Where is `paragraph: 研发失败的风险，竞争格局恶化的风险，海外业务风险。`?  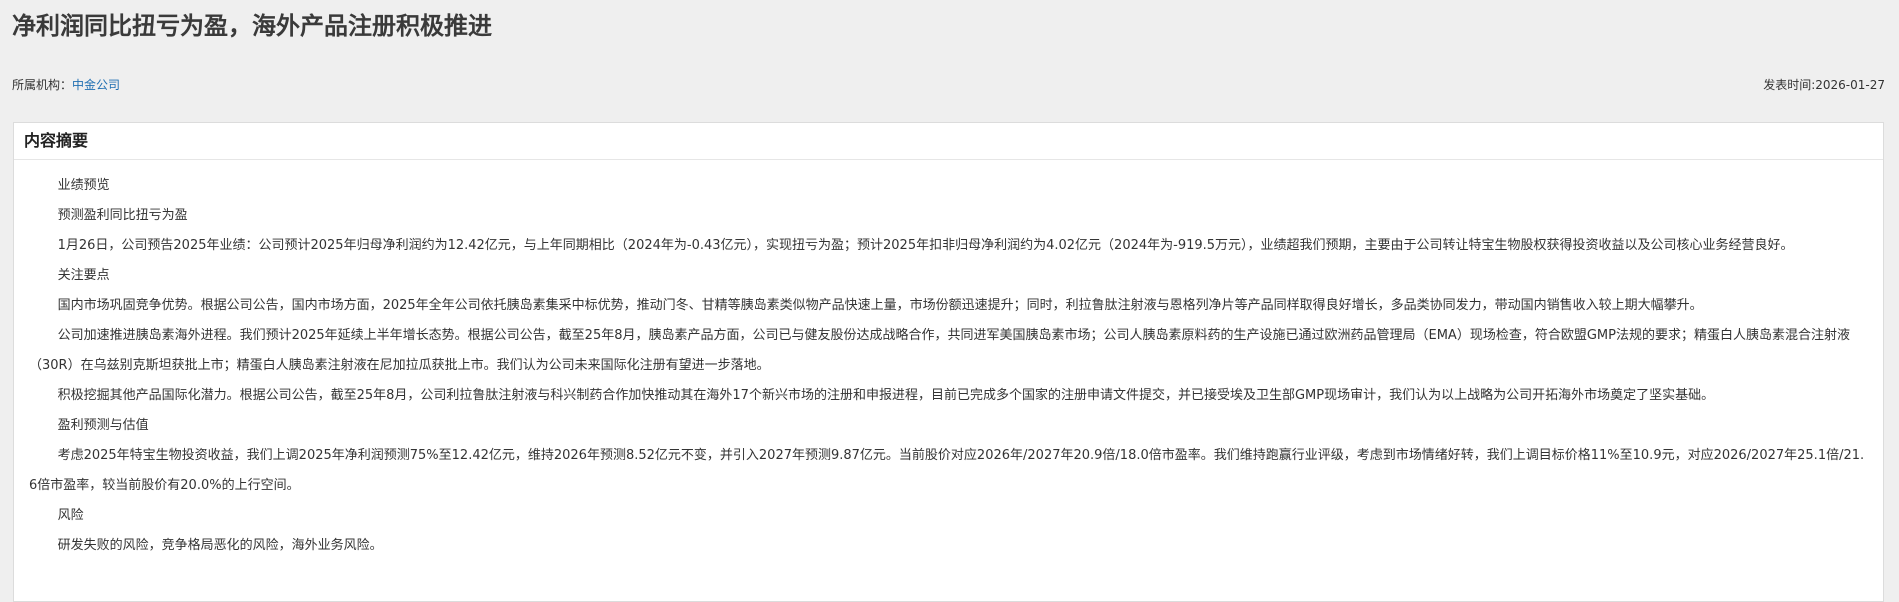
paragraph: 研发失败的风险，竞争格局恶化的风险，海外业务风险。 is located at coordinates (220, 545).